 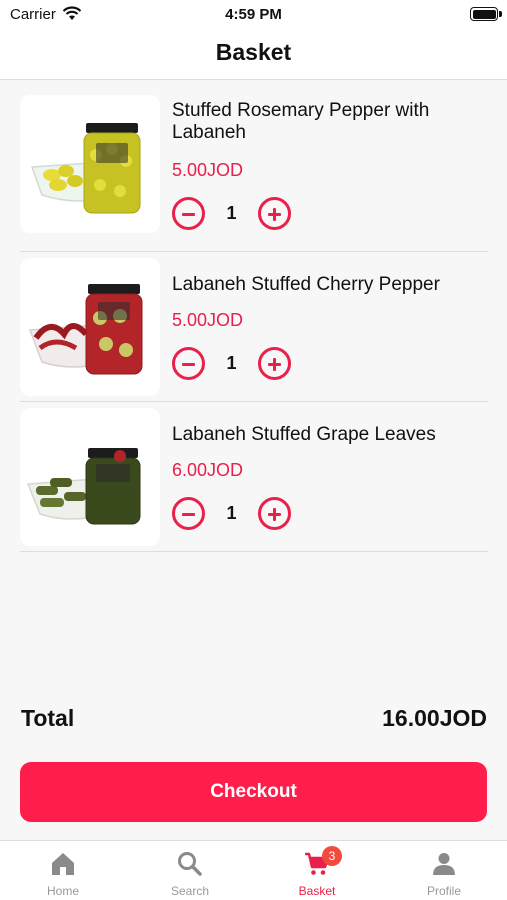 I want to click on tab-profile: Profile, so click(x=444, y=870).